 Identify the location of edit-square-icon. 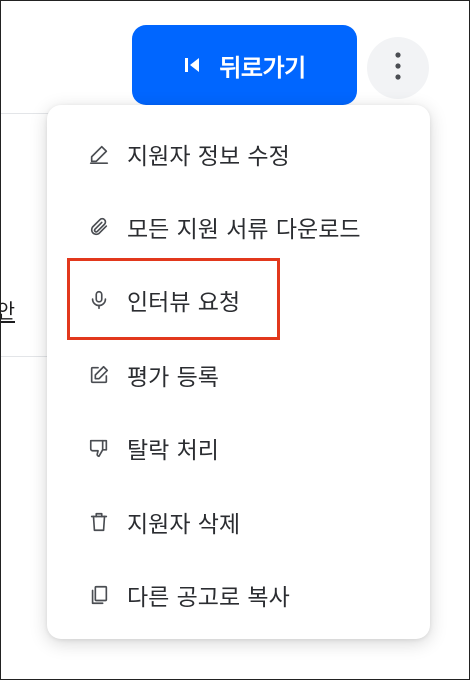
(99, 375).